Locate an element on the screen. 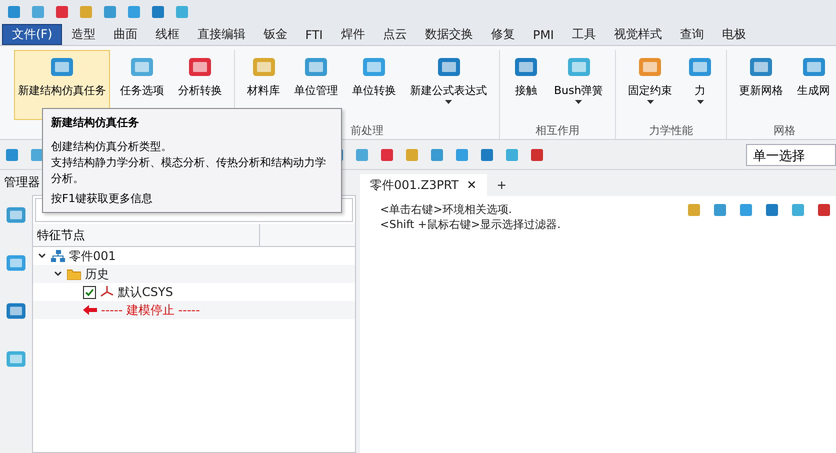 Image resolution: width=836 pixels, height=453 pixels. axes-icon is located at coordinates (107, 292).